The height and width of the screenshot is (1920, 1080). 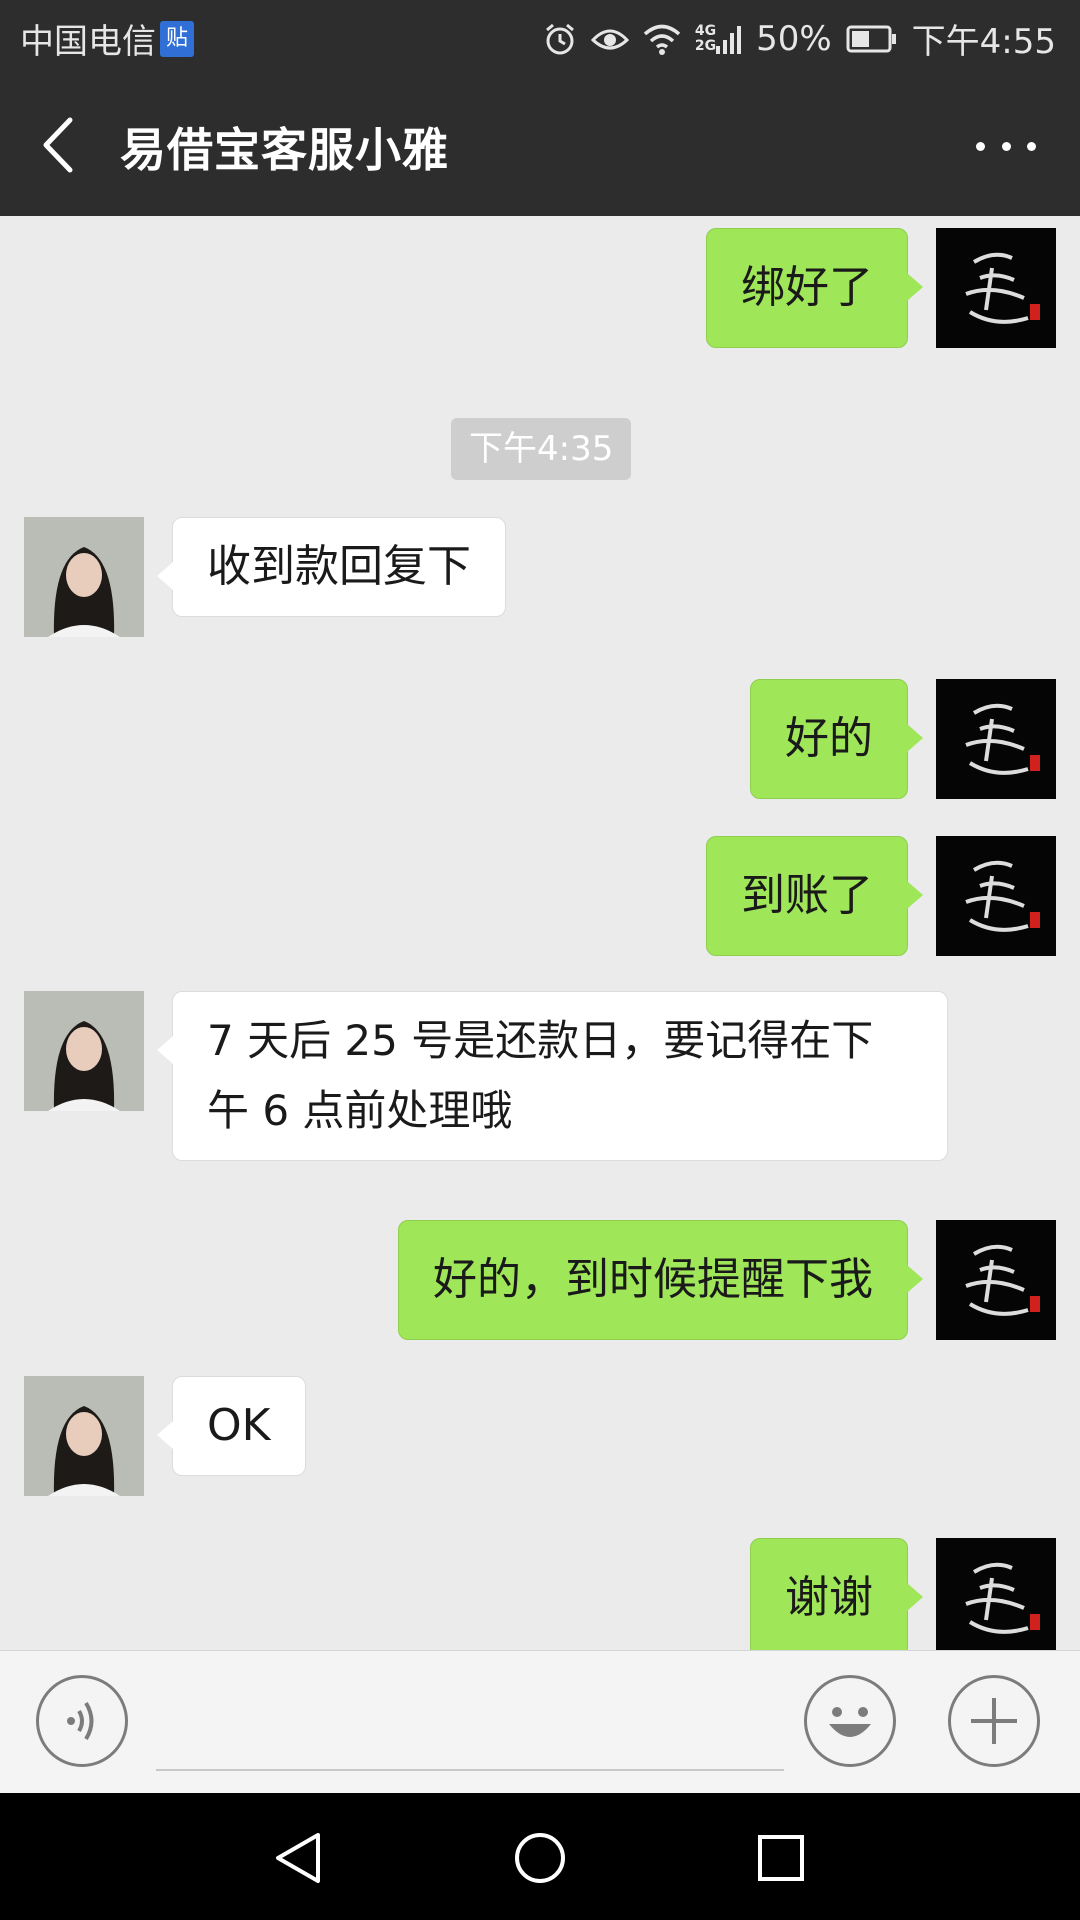 I want to click on voice-button, so click(x=82, y=1721).